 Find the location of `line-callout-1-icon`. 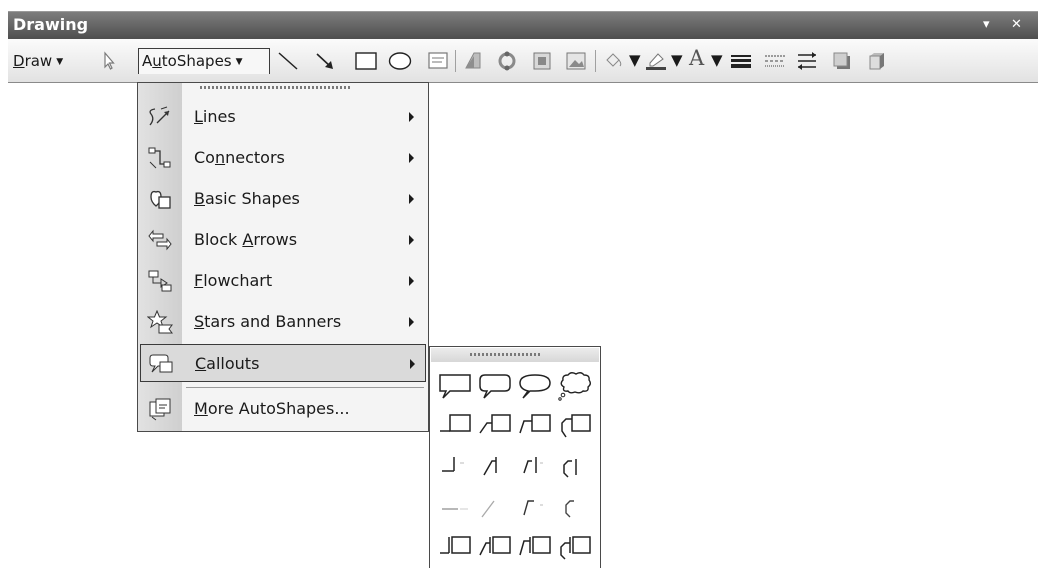

line-callout-1-icon is located at coordinates (455, 426).